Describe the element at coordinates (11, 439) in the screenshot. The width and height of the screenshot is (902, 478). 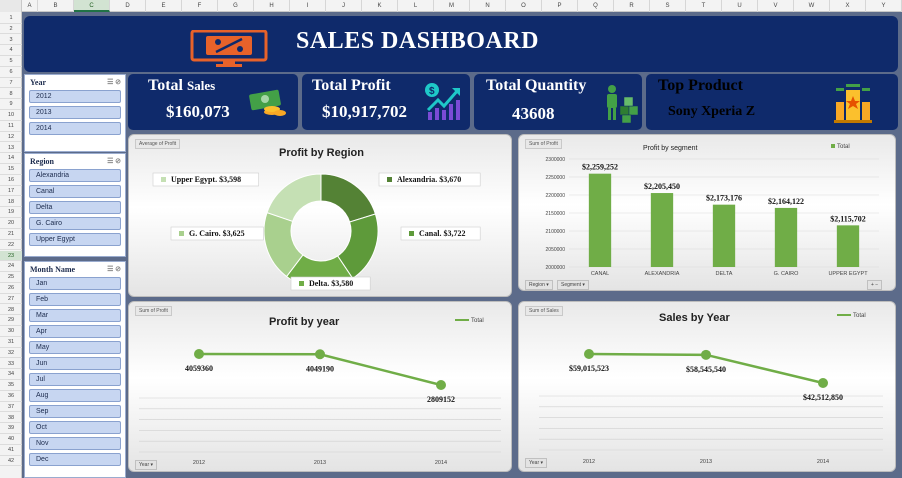
I see `row-header: 40` at that location.